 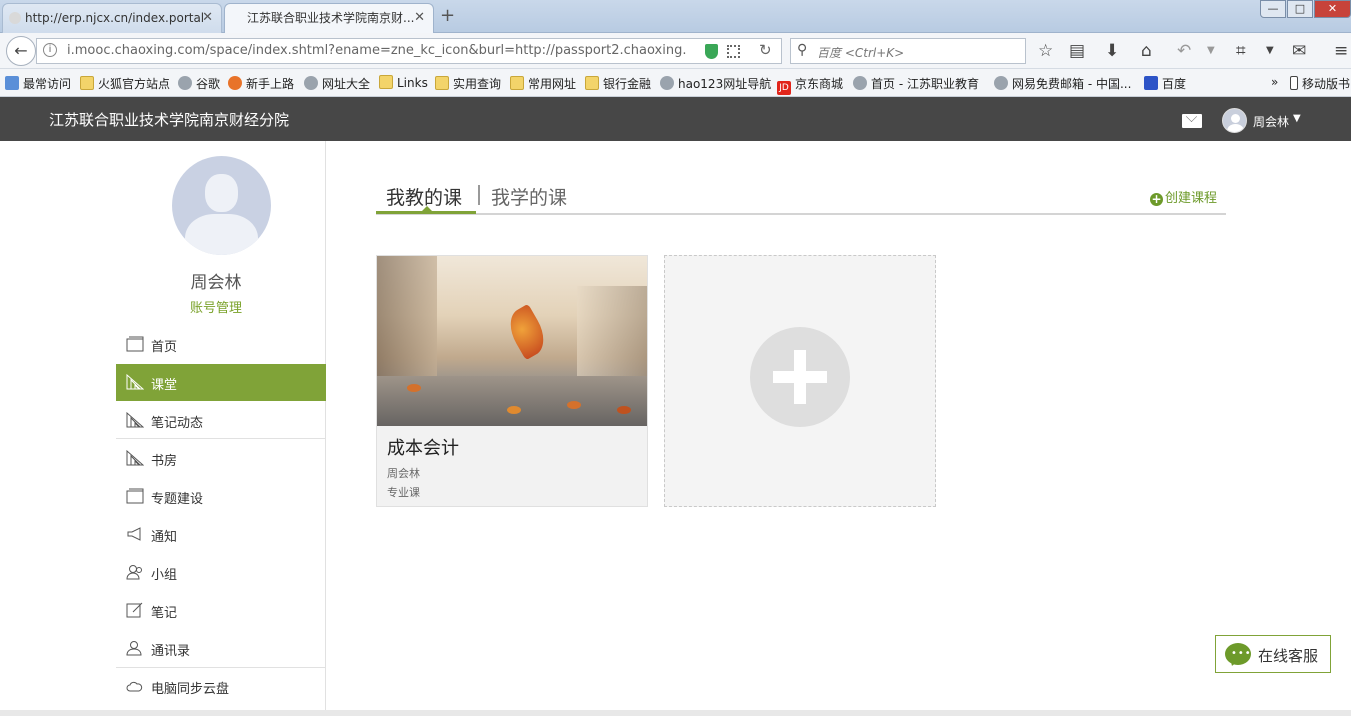 What do you see at coordinates (177, 423) in the screenshot?
I see `sidebar-item-label: 笔记动态` at bounding box center [177, 423].